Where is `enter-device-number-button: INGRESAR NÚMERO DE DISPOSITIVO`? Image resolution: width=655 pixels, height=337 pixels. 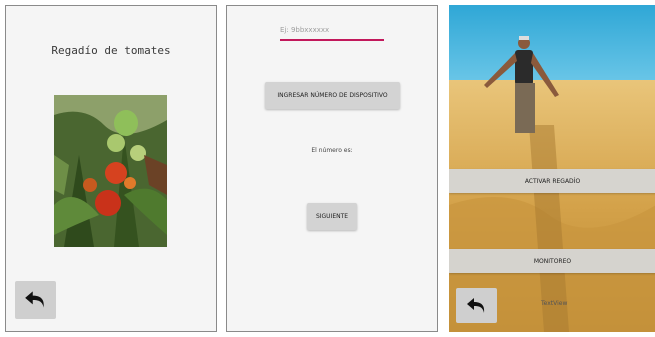 enter-device-number-button: INGRESAR NÚMERO DE DISPOSITIVO is located at coordinates (332, 95).